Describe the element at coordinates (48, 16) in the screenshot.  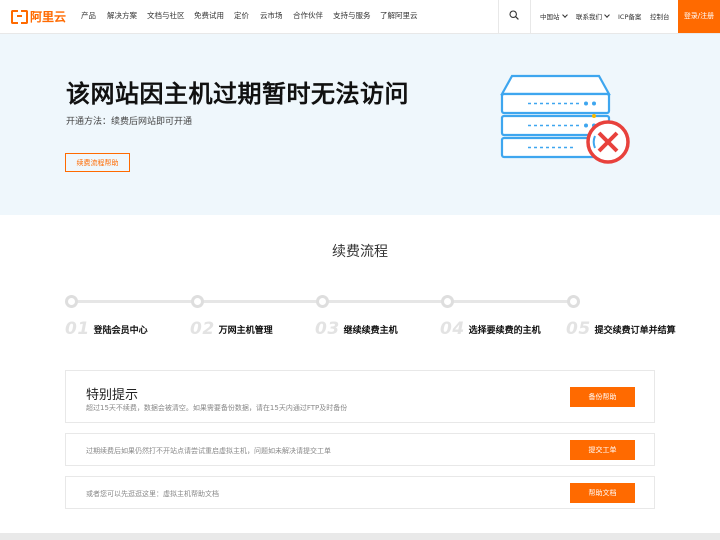
I see `logo-text: 阿里云` at that location.